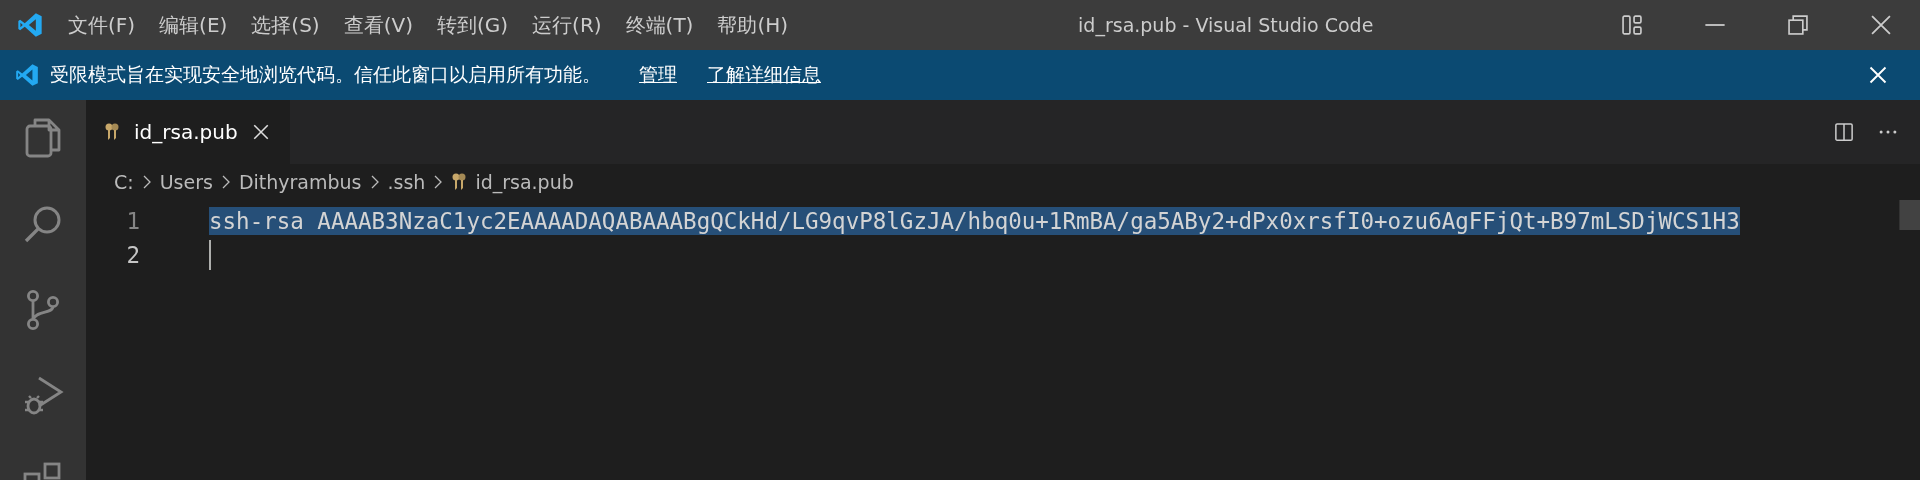 The width and height of the screenshot is (1920, 480). Describe the element at coordinates (753, 25) in the screenshot. I see `menu-item: 帮助(H)` at that location.